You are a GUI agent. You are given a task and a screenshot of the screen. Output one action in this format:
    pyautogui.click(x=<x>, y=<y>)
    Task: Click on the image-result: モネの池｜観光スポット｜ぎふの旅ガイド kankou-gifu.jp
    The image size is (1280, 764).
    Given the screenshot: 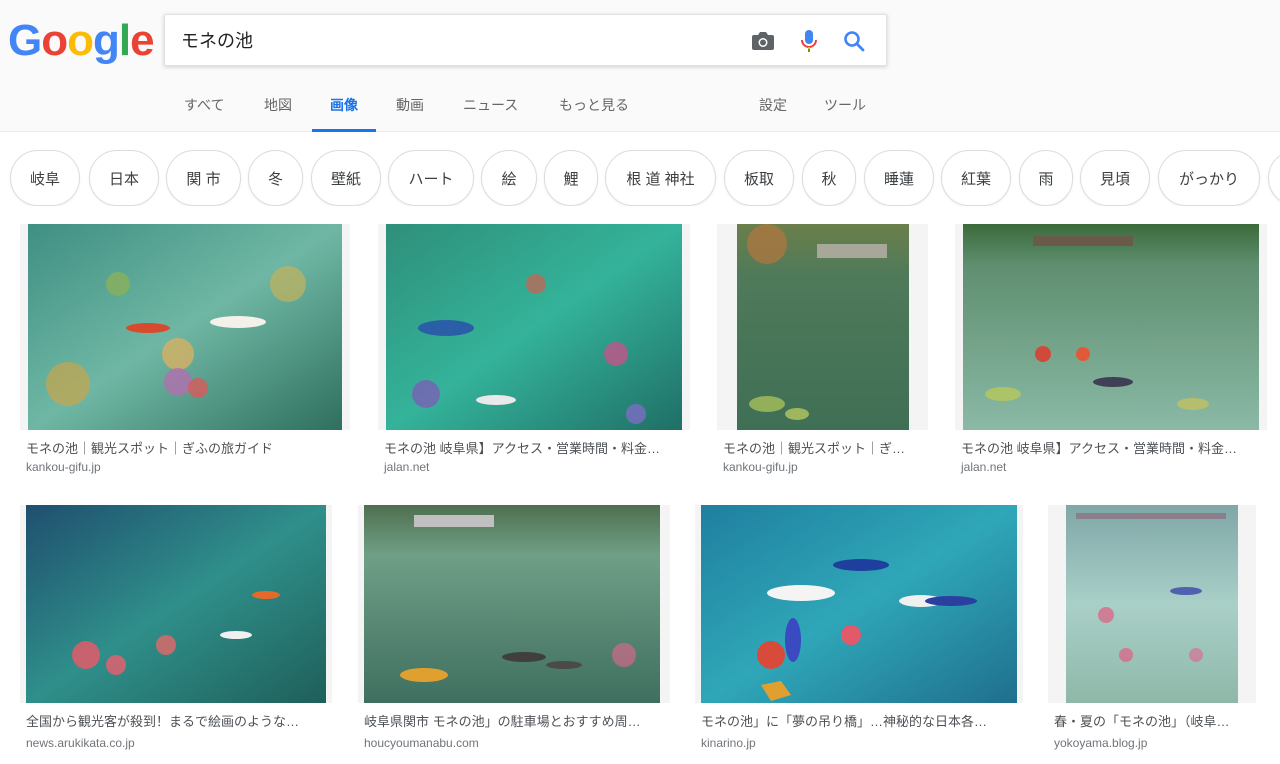 What is the action you would take?
    pyautogui.click(x=185, y=354)
    